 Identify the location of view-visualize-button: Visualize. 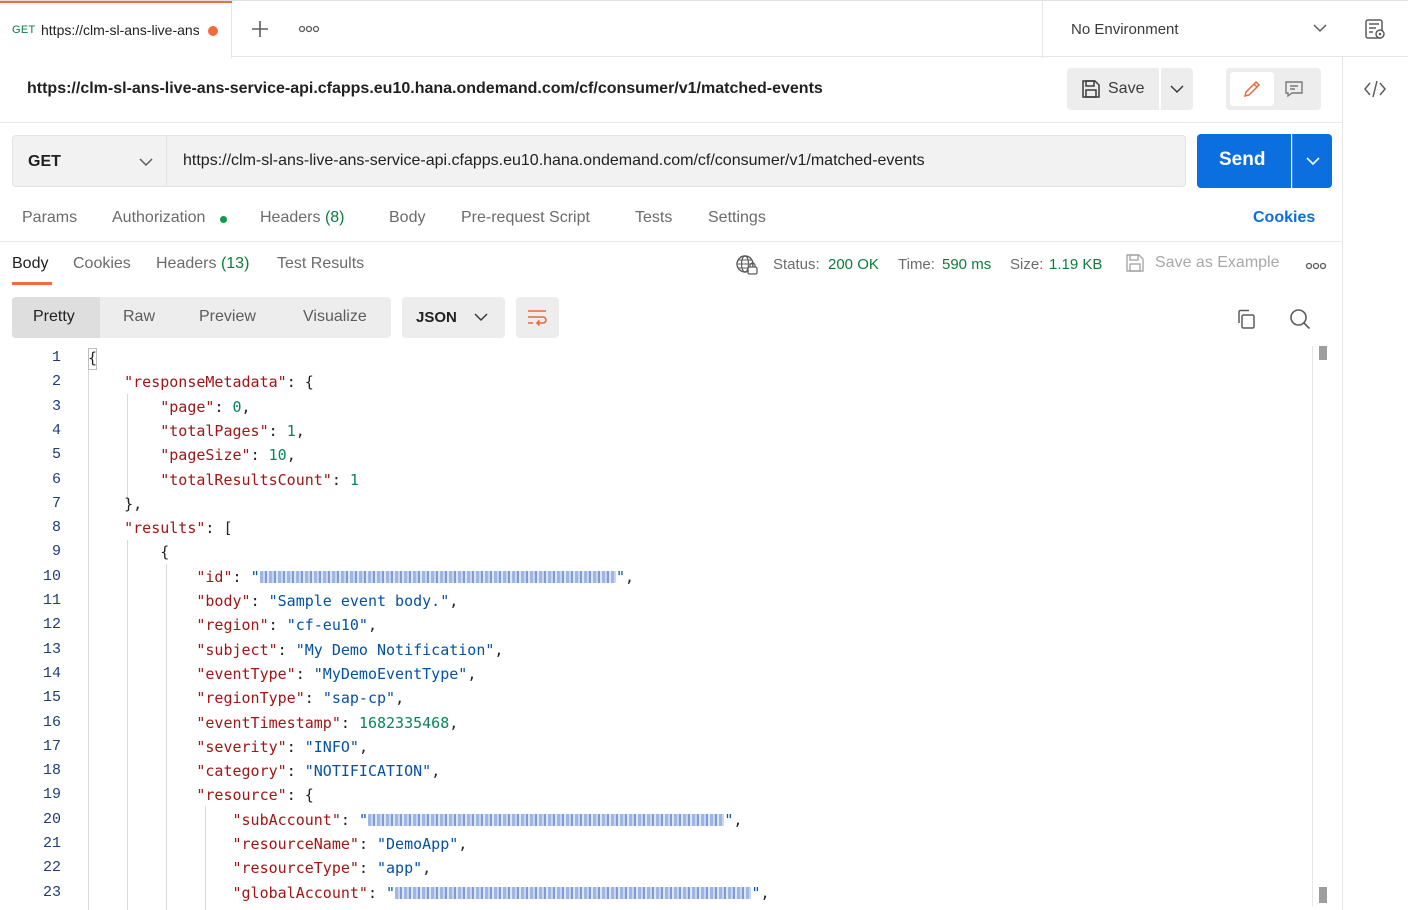
(335, 317).